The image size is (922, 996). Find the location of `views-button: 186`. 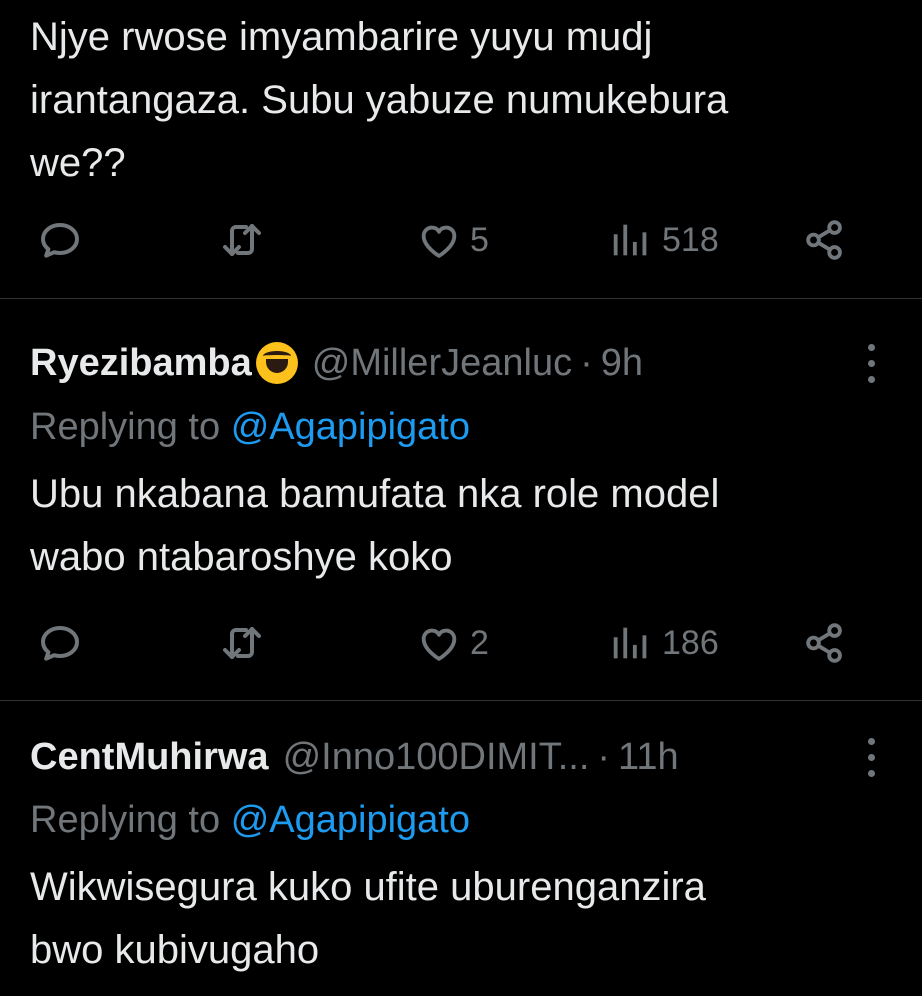

views-button: 186 is located at coordinates (663, 643).